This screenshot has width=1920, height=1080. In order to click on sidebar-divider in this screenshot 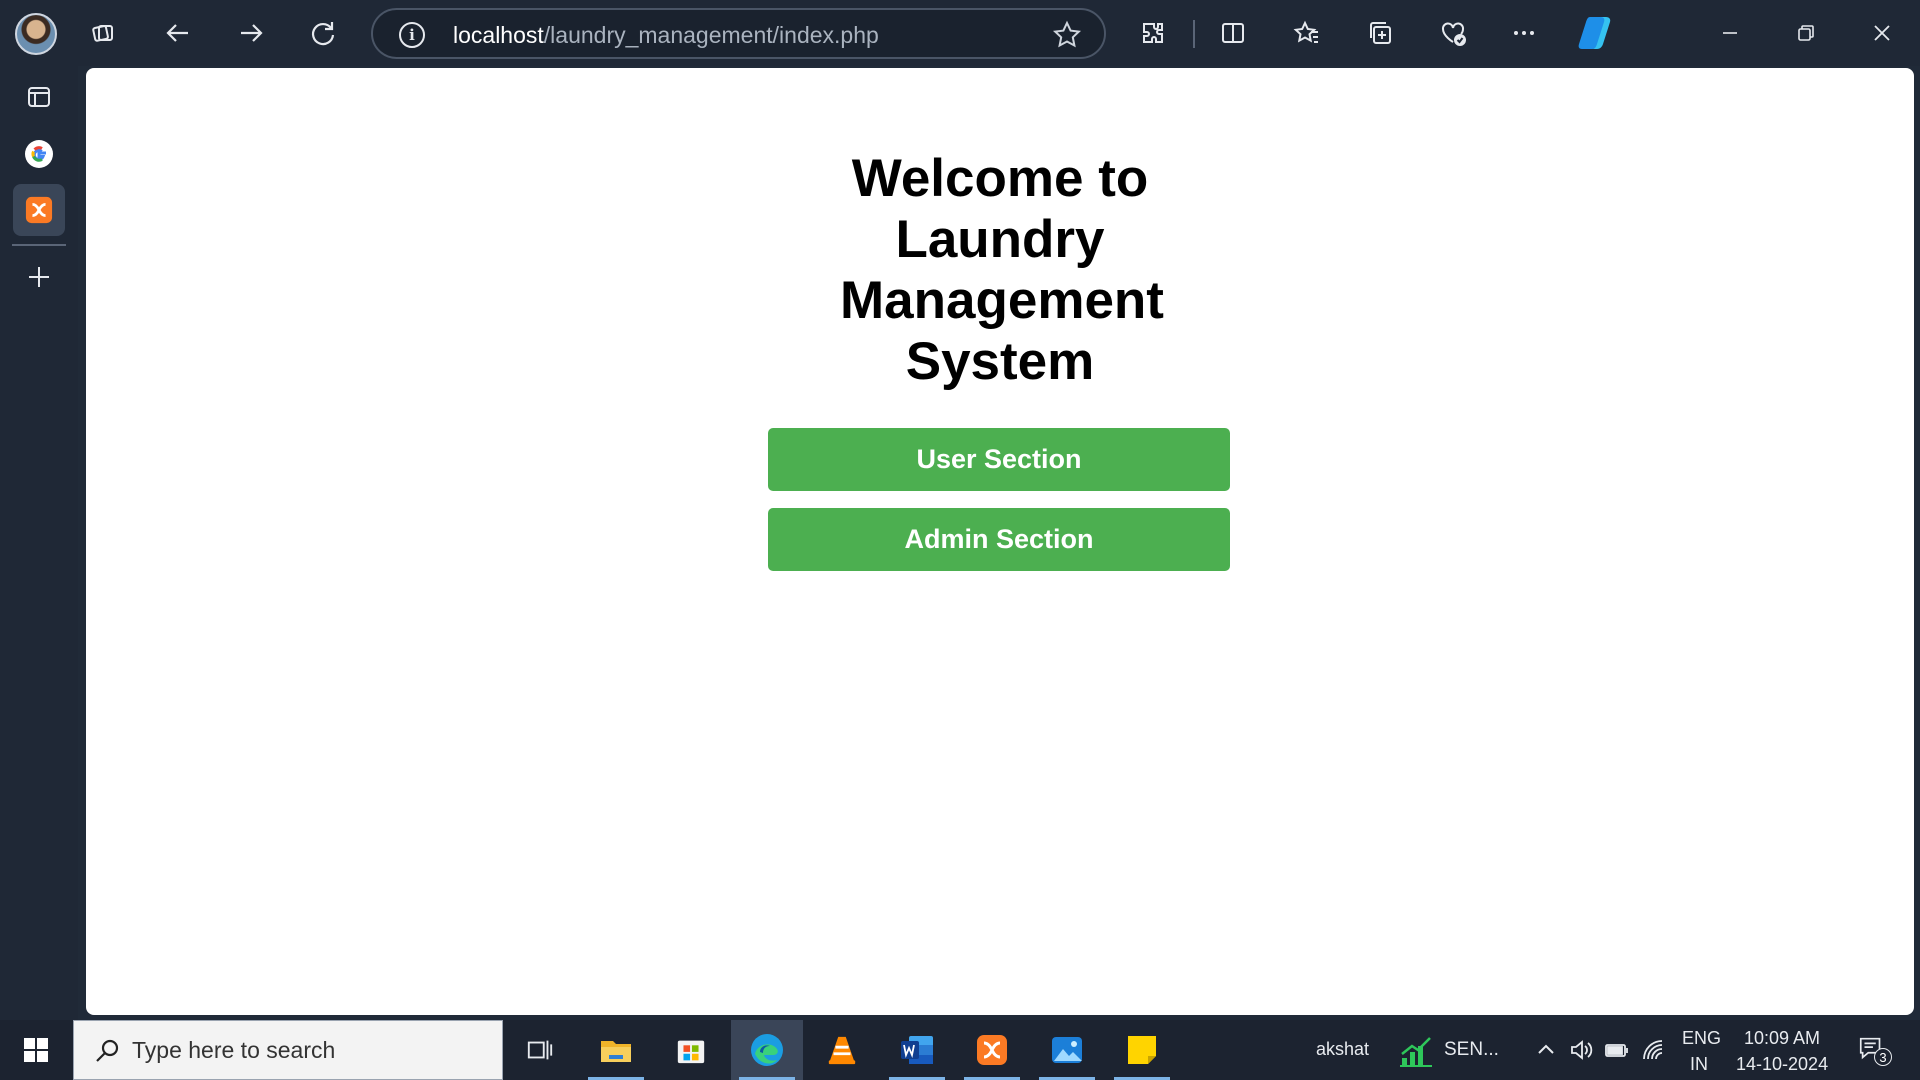, I will do `click(39, 245)`.